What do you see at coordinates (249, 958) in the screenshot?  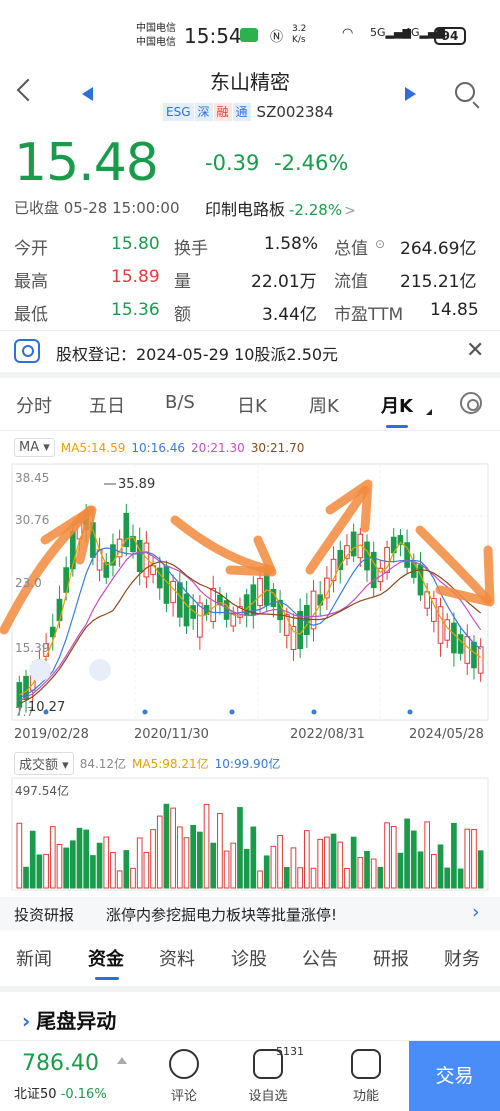 I see `tab-diagnosis: 诊股` at bounding box center [249, 958].